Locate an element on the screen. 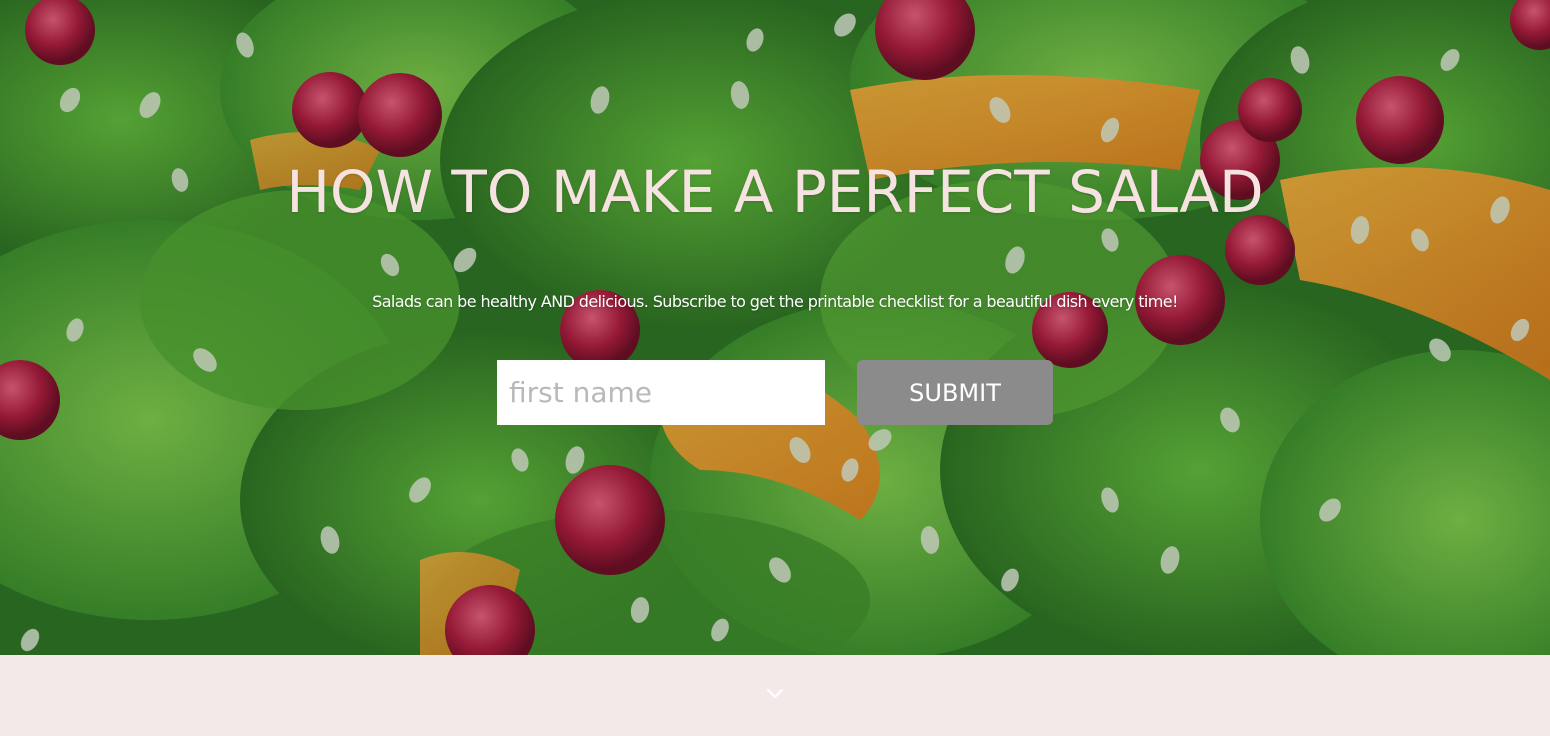 The image size is (1550, 736). first-name-input is located at coordinates (661, 392).